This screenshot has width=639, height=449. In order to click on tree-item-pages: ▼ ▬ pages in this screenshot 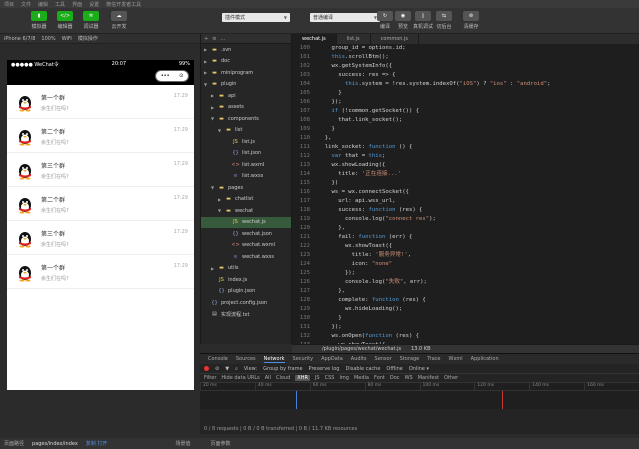, I will do `click(246, 188)`.